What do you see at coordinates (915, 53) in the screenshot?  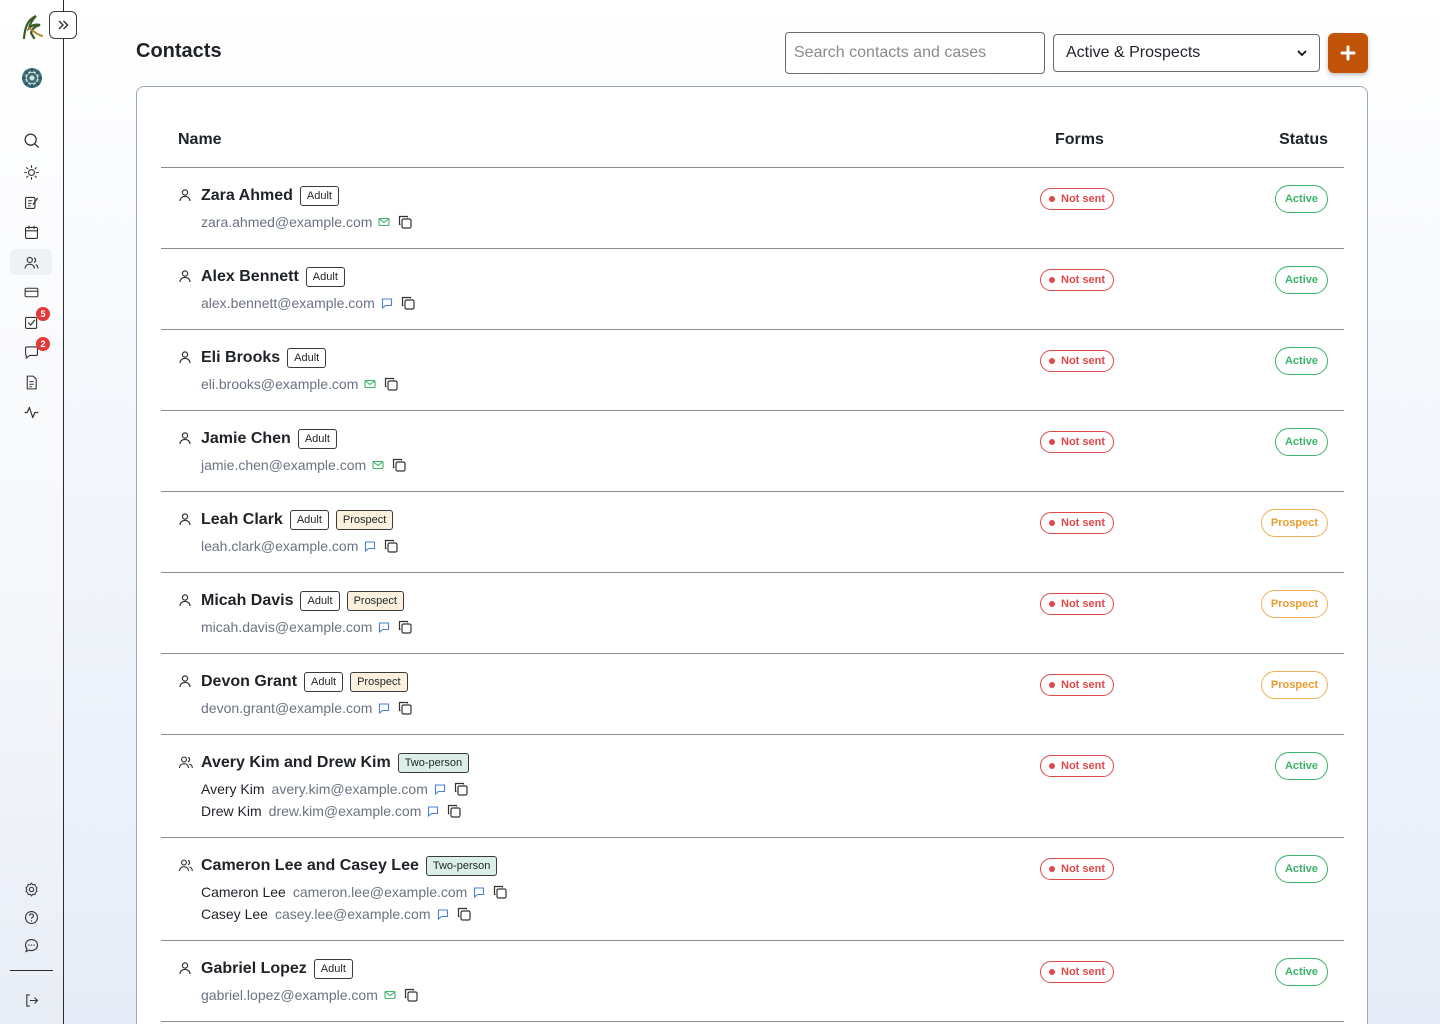 I see `search-input` at bounding box center [915, 53].